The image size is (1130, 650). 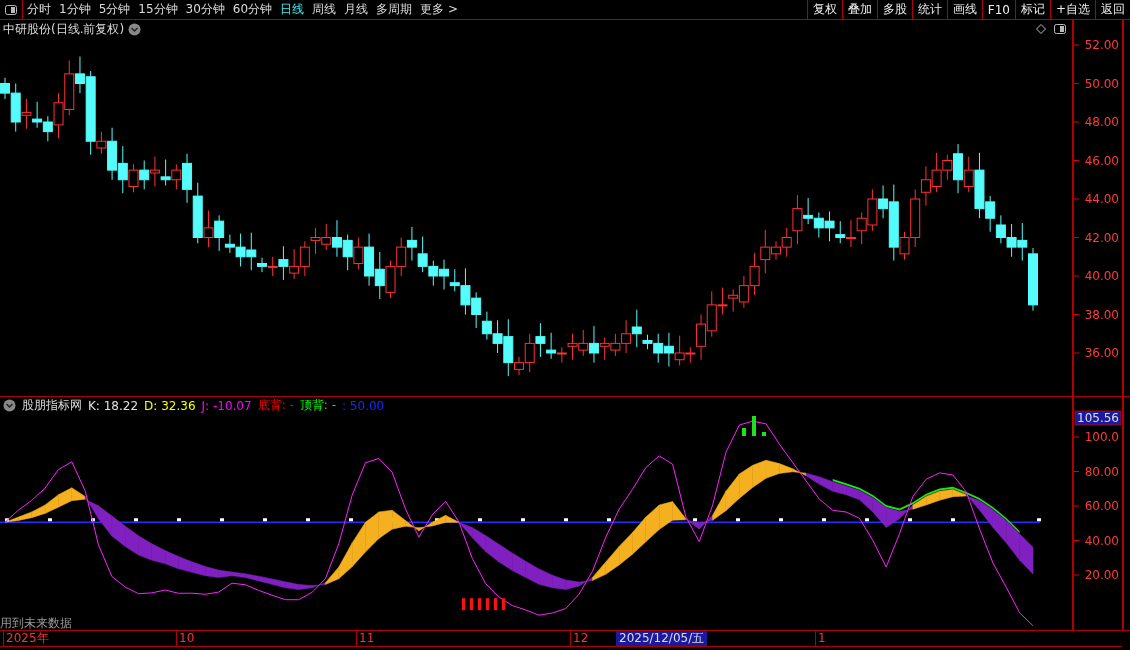 What do you see at coordinates (205, 9) in the screenshot?
I see `period-tab: 30分钟` at bounding box center [205, 9].